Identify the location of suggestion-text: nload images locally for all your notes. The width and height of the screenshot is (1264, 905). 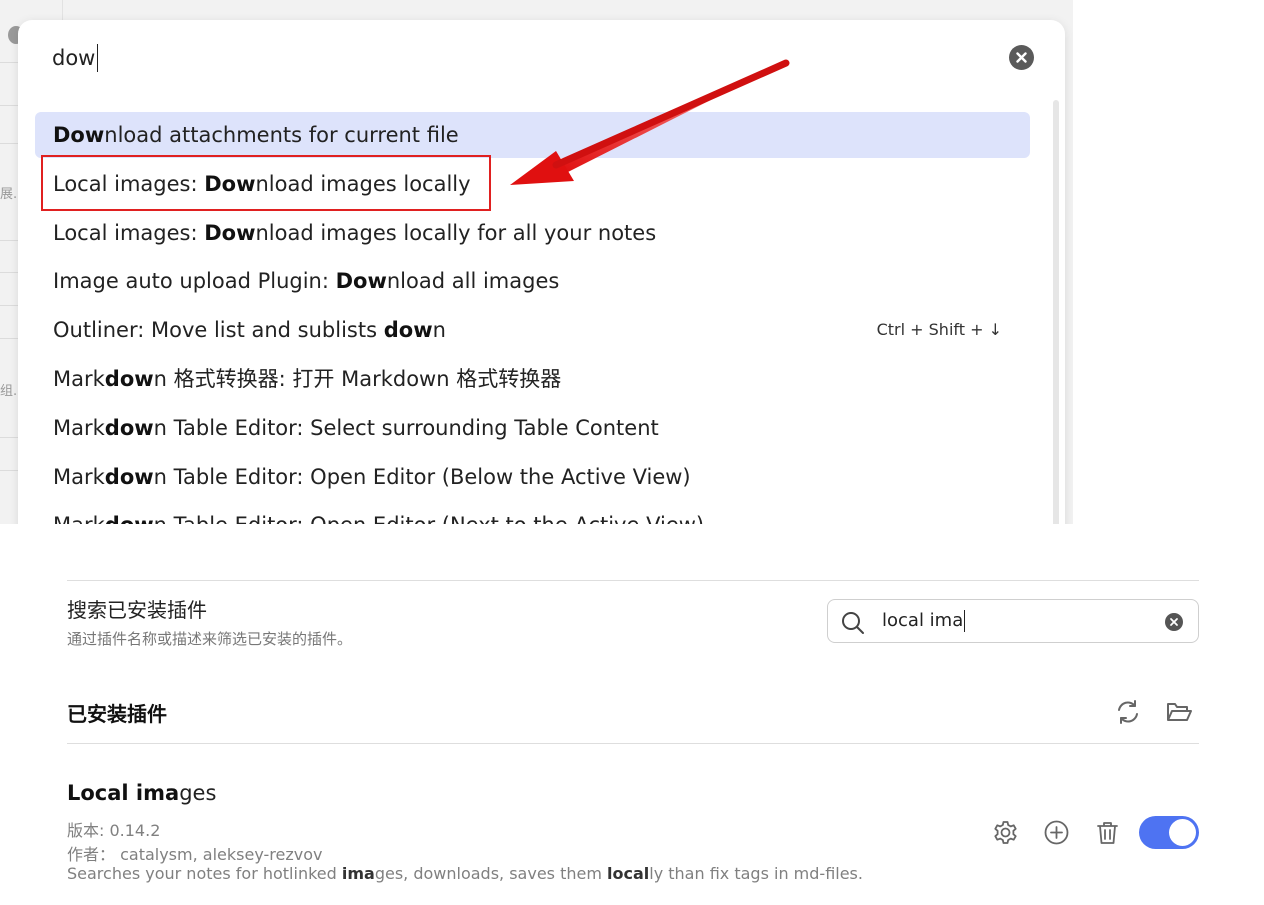
(456, 232).